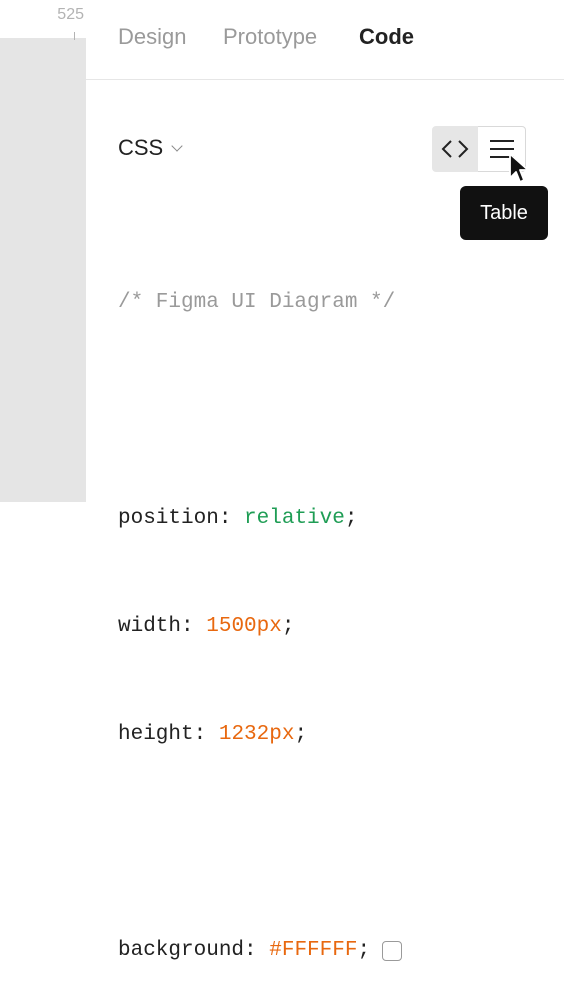 This screenshot has width=564, height=1004. I want to click on ruler: 525, so click(43, 20).